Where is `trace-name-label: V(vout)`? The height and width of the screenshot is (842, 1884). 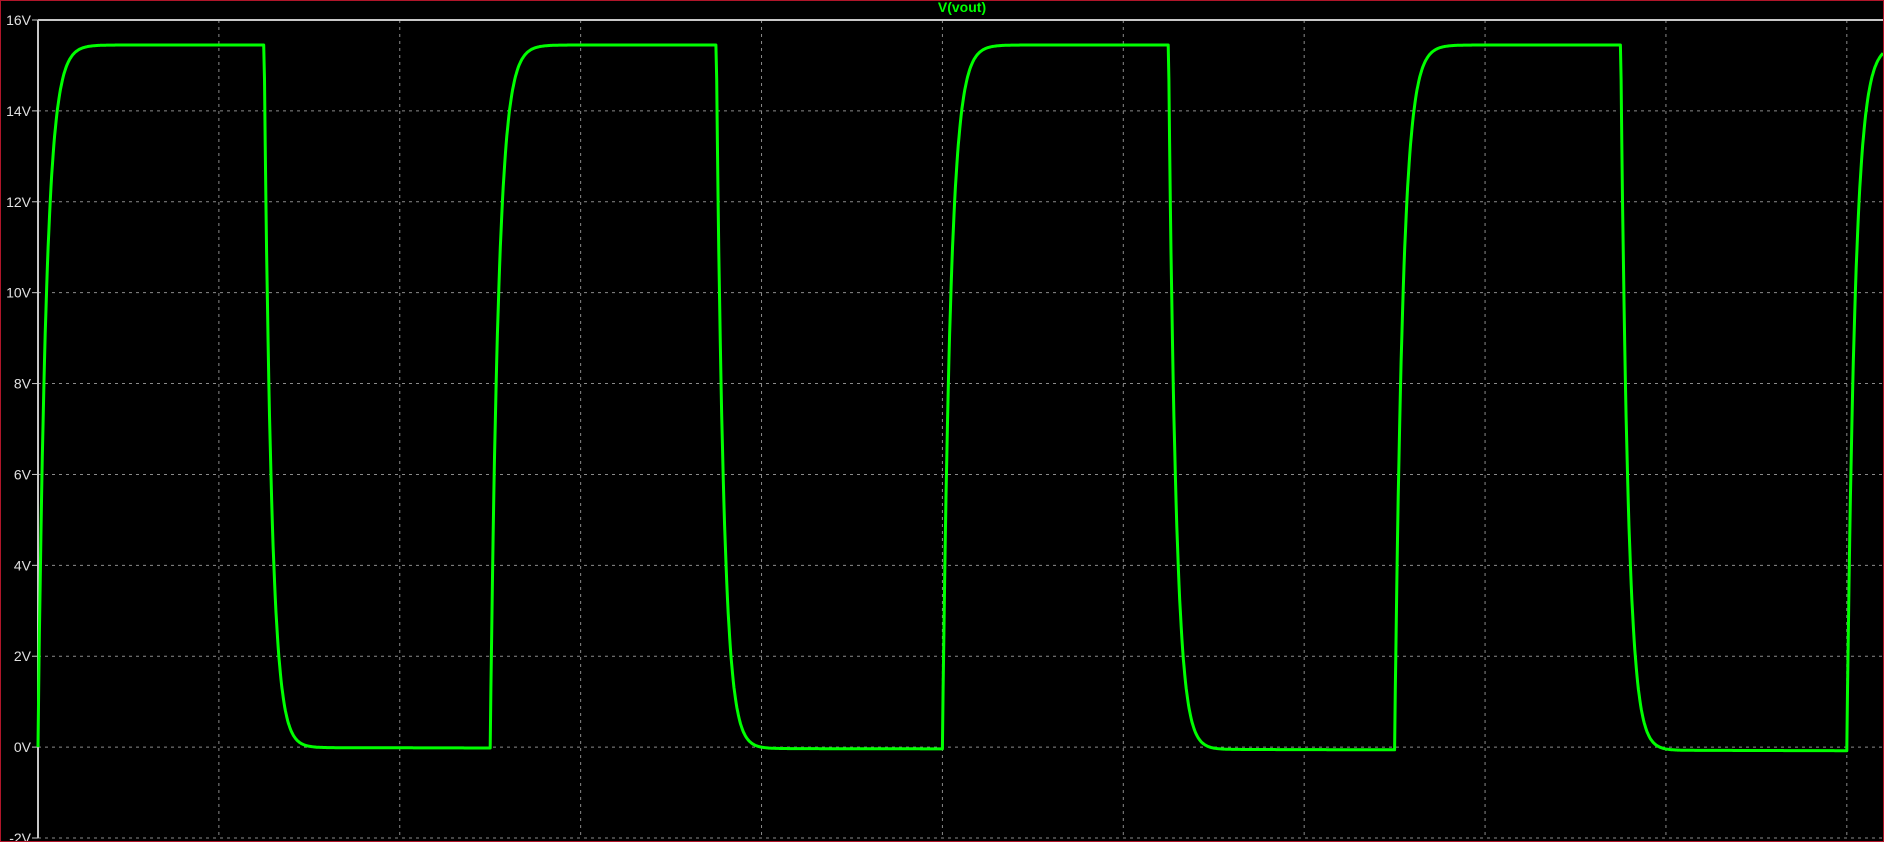
trace-name-label: V(vout) is located at coordinates (962, 7).